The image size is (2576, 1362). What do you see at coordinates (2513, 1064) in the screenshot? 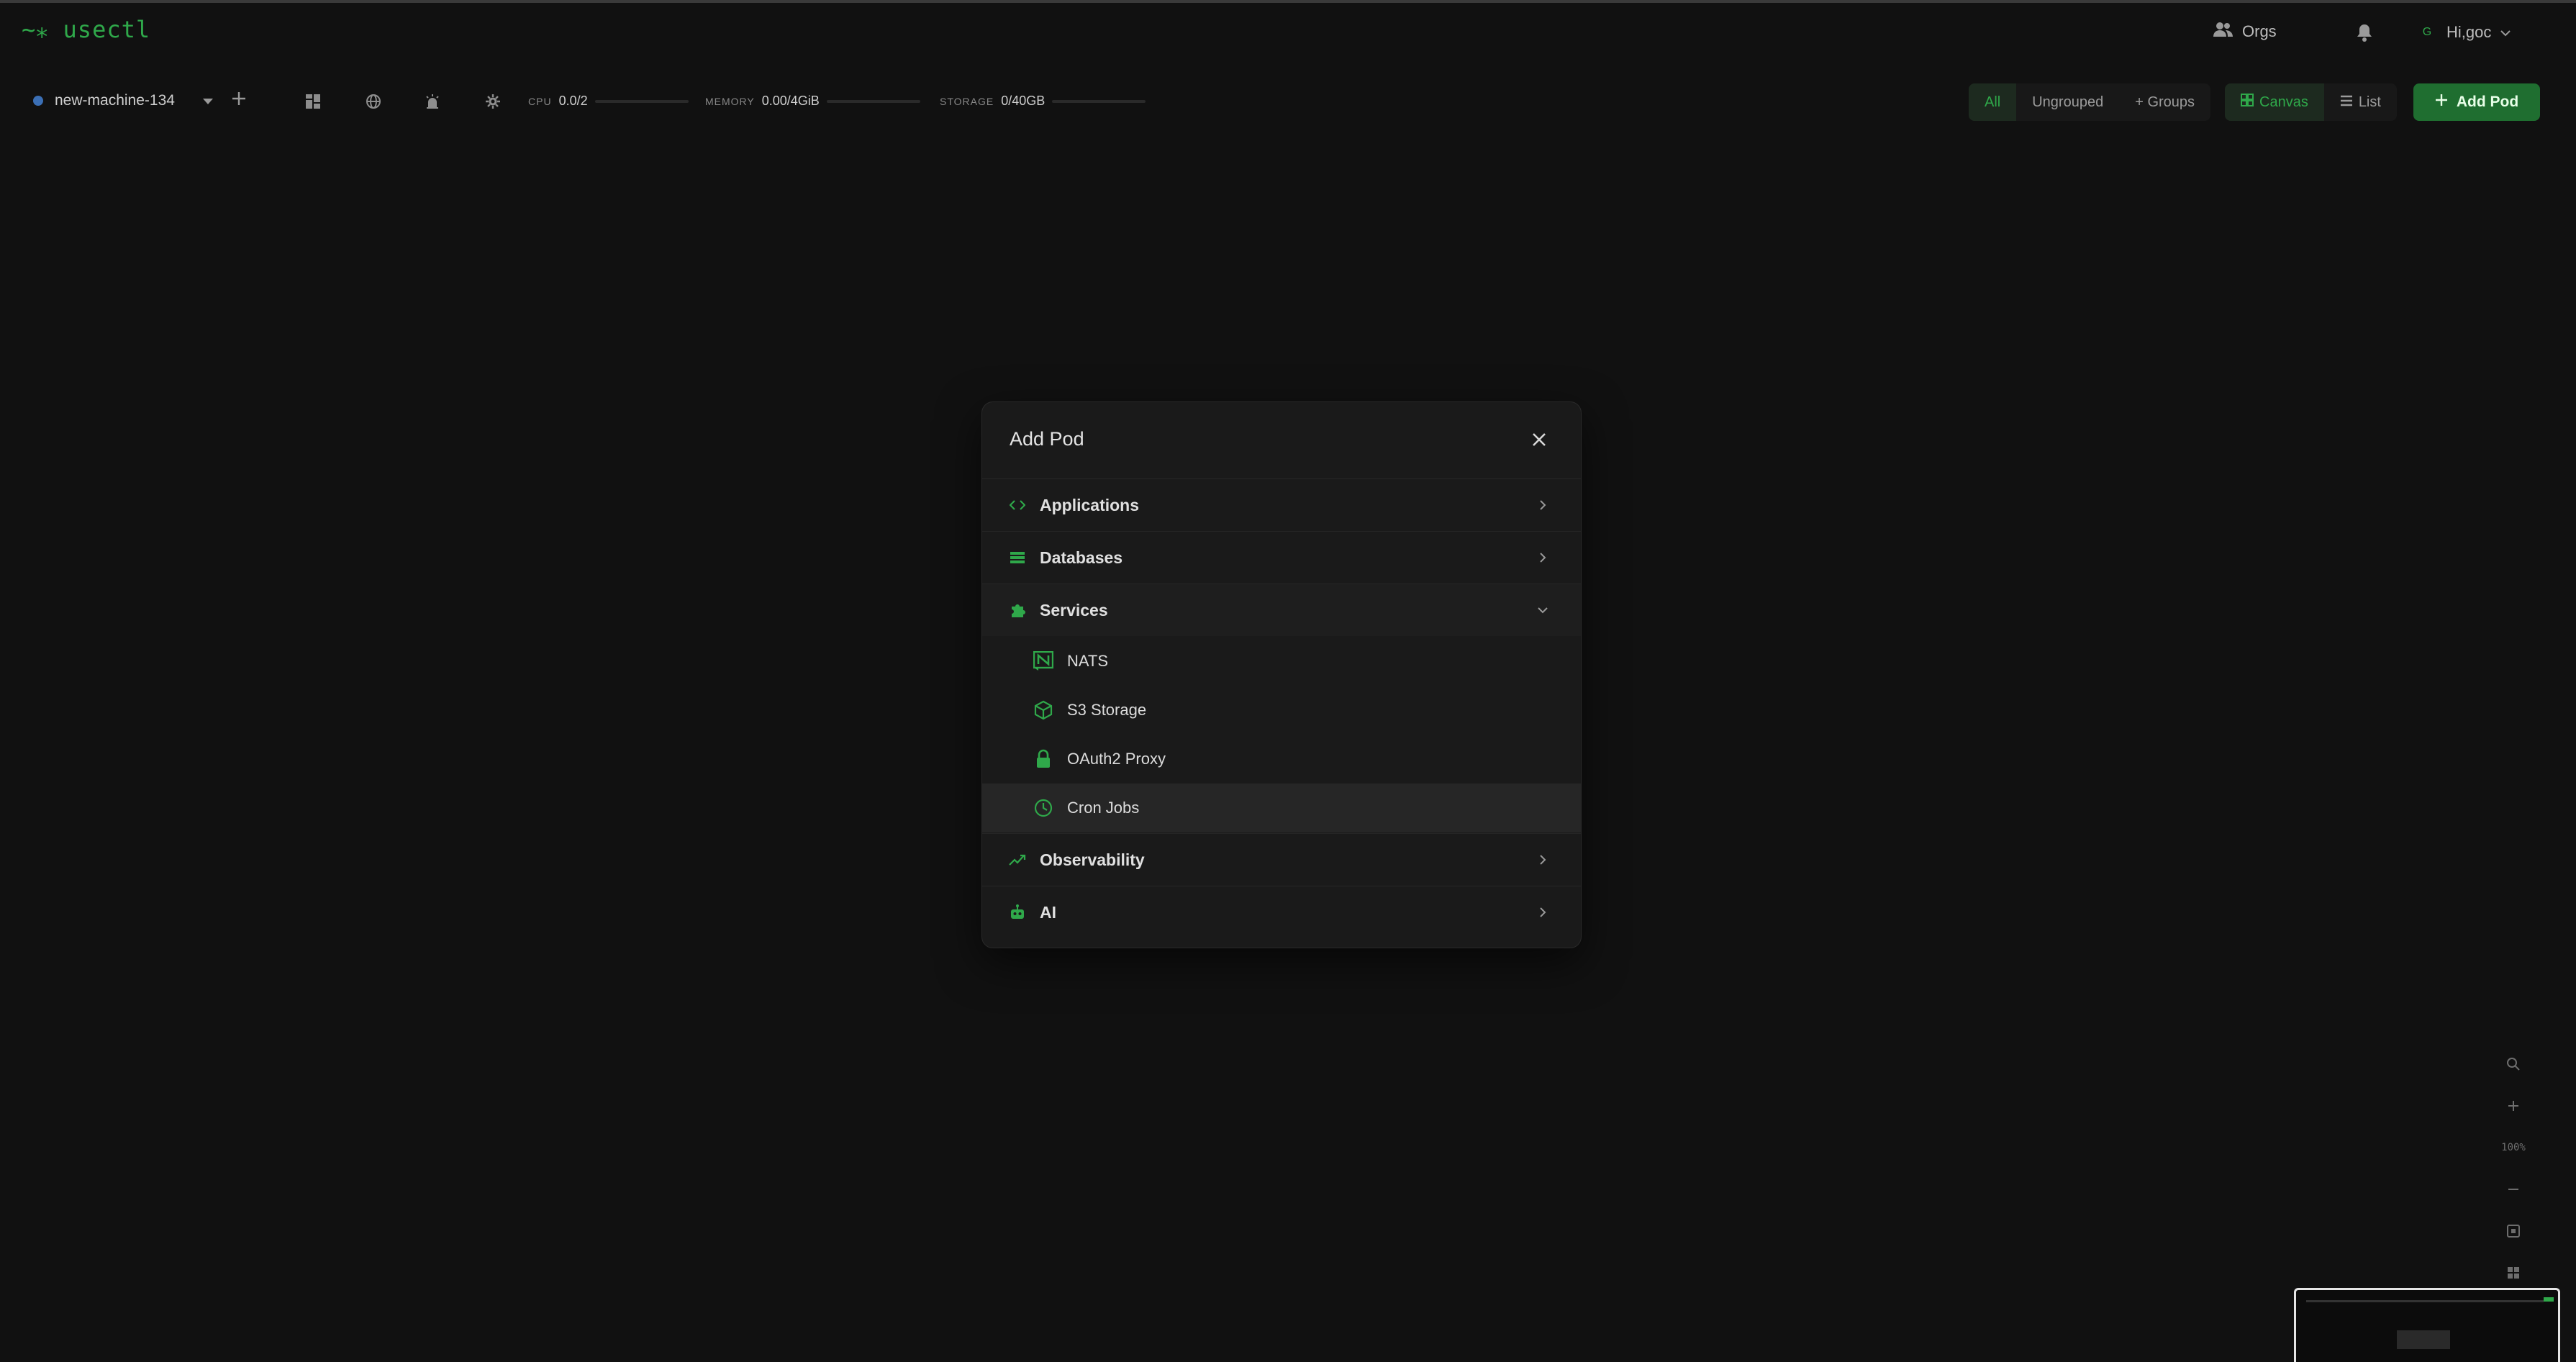
I see `zoom-search-icon` at bounding box center [2513, 1064].